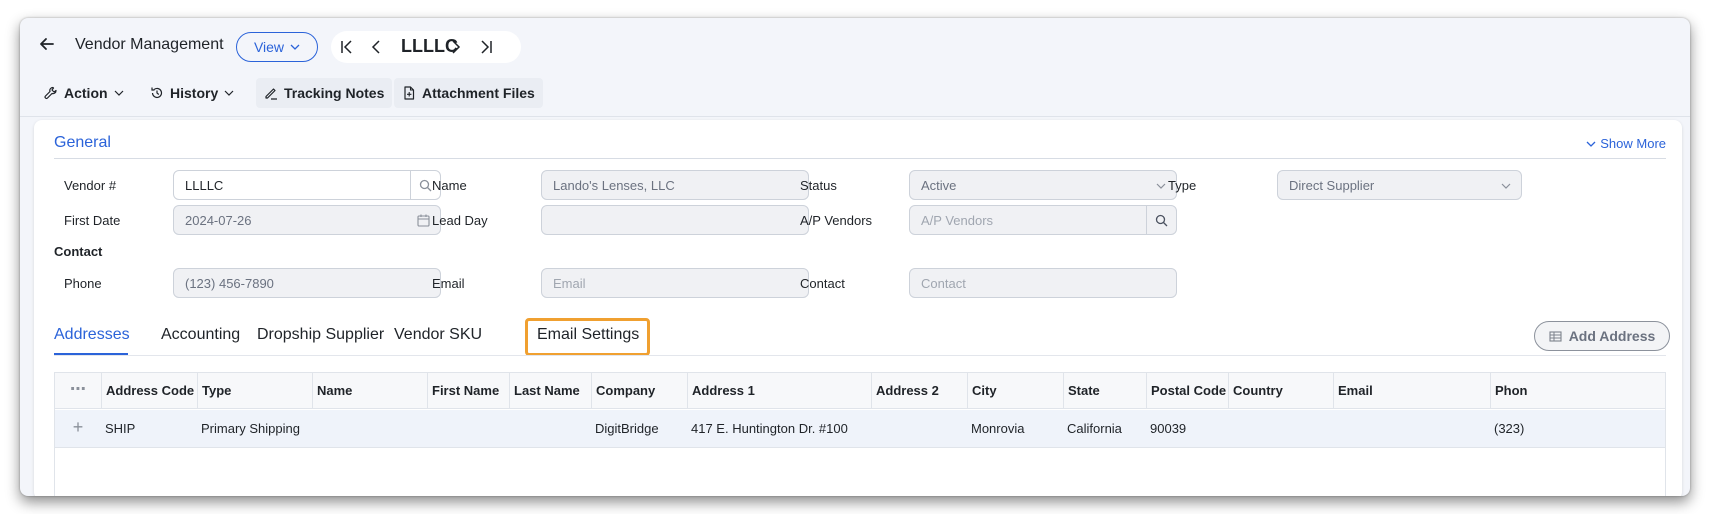 The width and height of the screenshot is (1711, 514). Describe the element at coordinates (614, 185) in the screenshot. I see `name-value: Lando's Lenses, LLC` at that location.